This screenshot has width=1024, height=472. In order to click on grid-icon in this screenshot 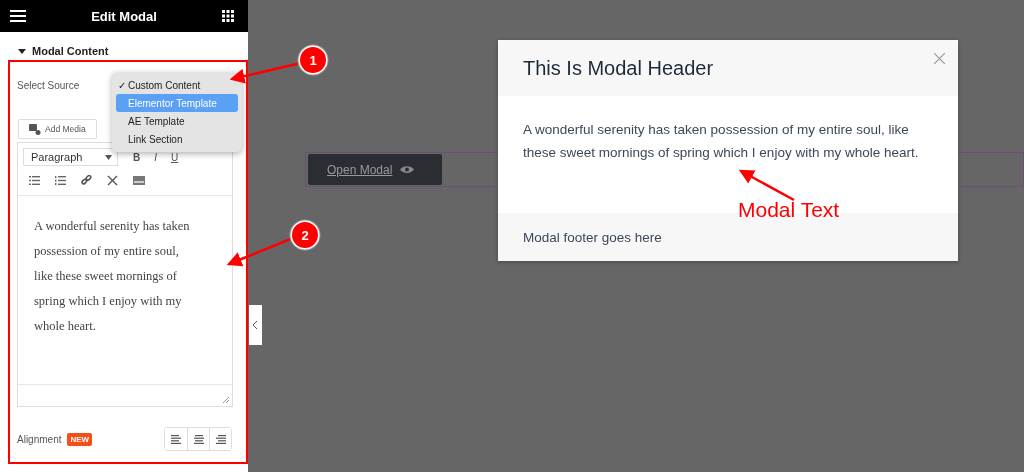, I will do `click(228, 16)`.